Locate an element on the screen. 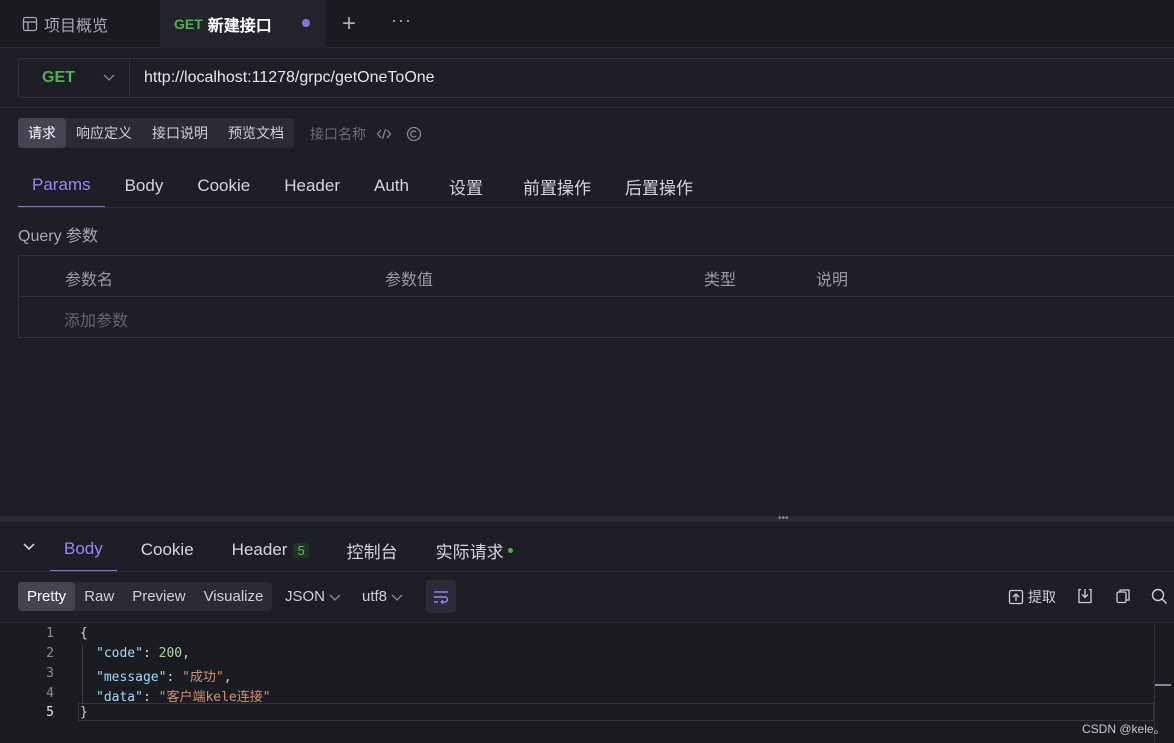  column-header-value: 参数值 is located at coordinates (409, 280).